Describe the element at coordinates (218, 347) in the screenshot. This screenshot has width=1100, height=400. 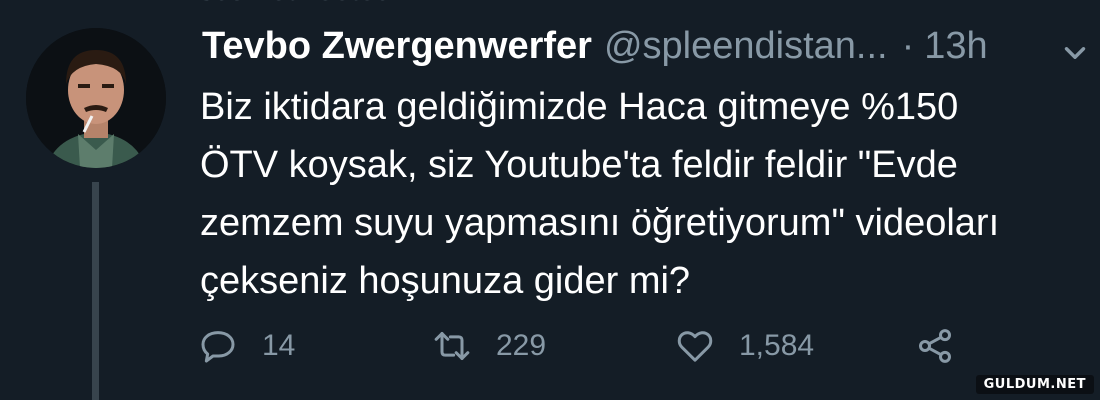
I see `reply-icon` at that location.